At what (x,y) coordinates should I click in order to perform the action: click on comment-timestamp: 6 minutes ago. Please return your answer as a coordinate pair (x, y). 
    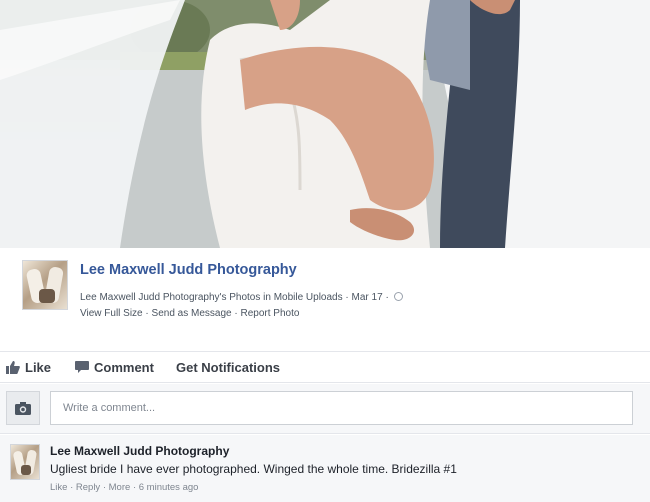
    Looking at the image, I should click on (169, 487).